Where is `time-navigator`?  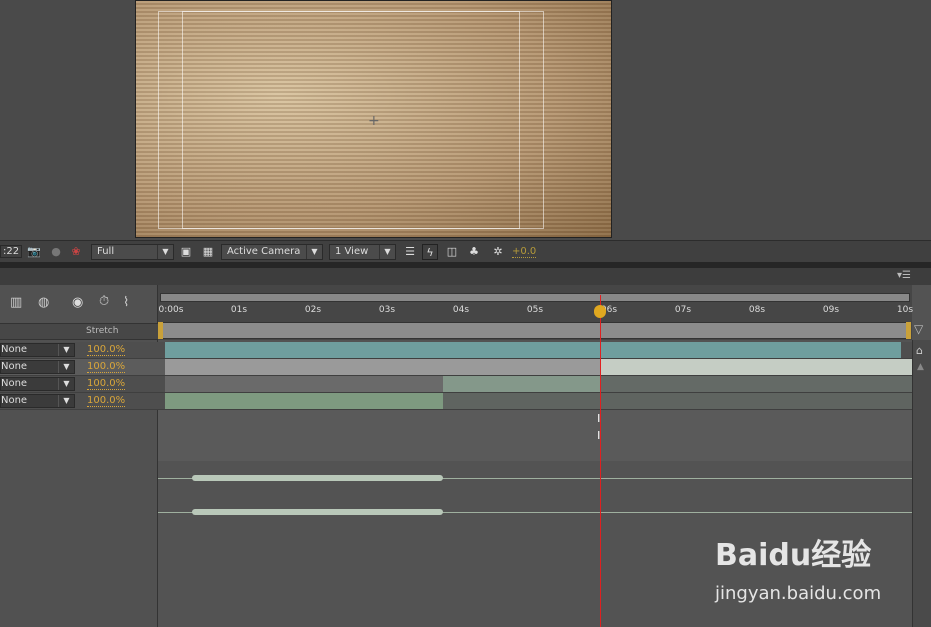
time-navigator is located at coordinates (535, 297).